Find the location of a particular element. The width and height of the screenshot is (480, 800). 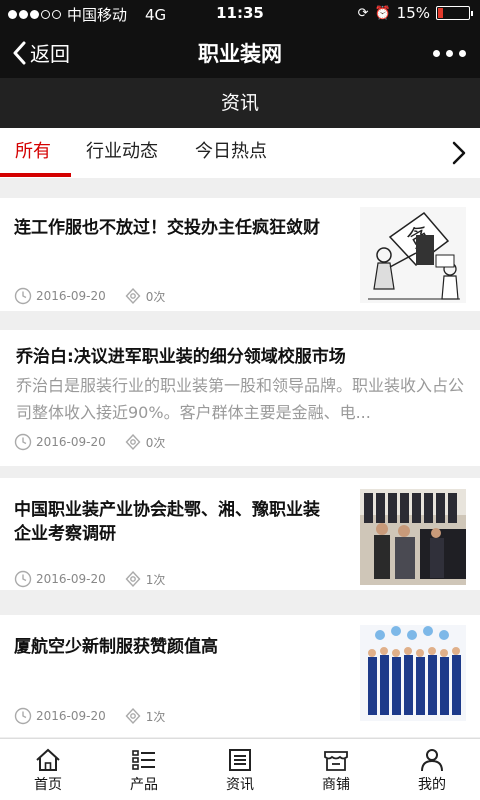

article-card: 中国职业装产业协会赴鄂、湘、豫职业装企业考察调研 2016-09-20 1次 is located at coordinates (240, 534).